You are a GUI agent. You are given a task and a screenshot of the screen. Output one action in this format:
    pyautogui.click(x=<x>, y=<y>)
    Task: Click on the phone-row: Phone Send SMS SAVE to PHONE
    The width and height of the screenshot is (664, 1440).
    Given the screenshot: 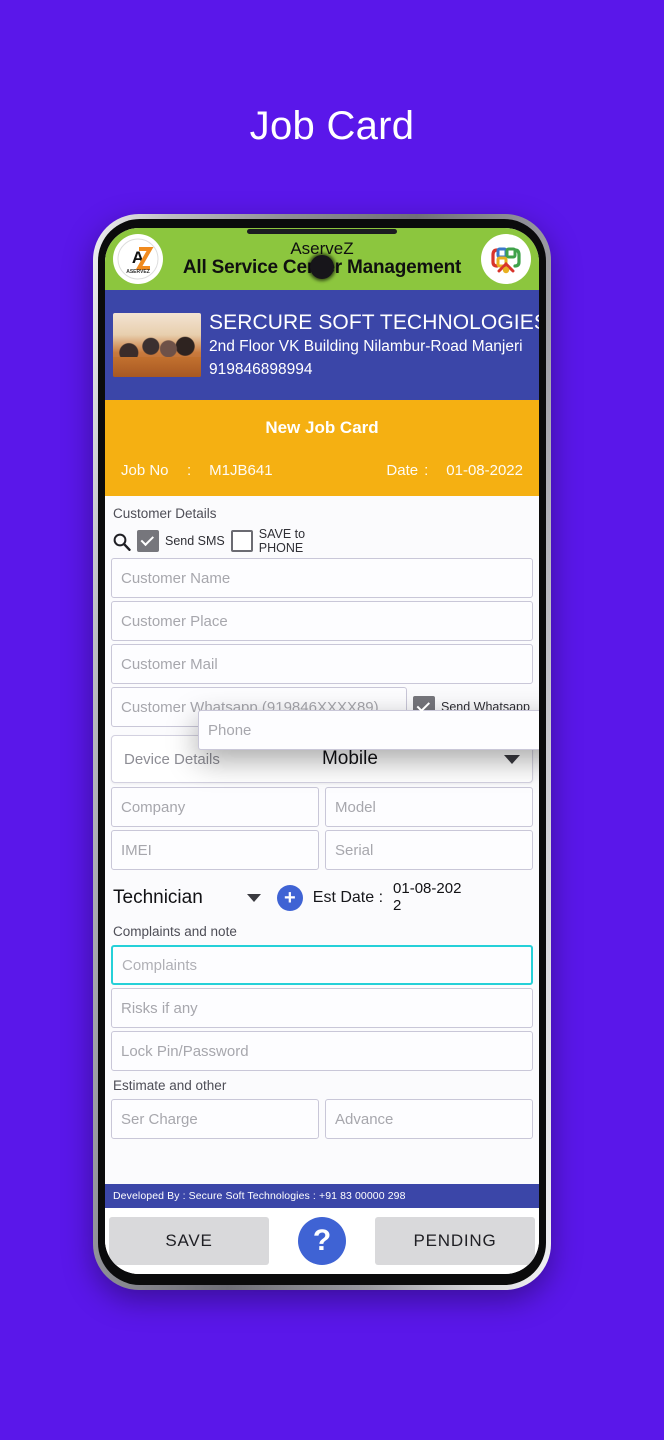 What is the action you would take?
    pyautogui.click(x=322, y=638)
    